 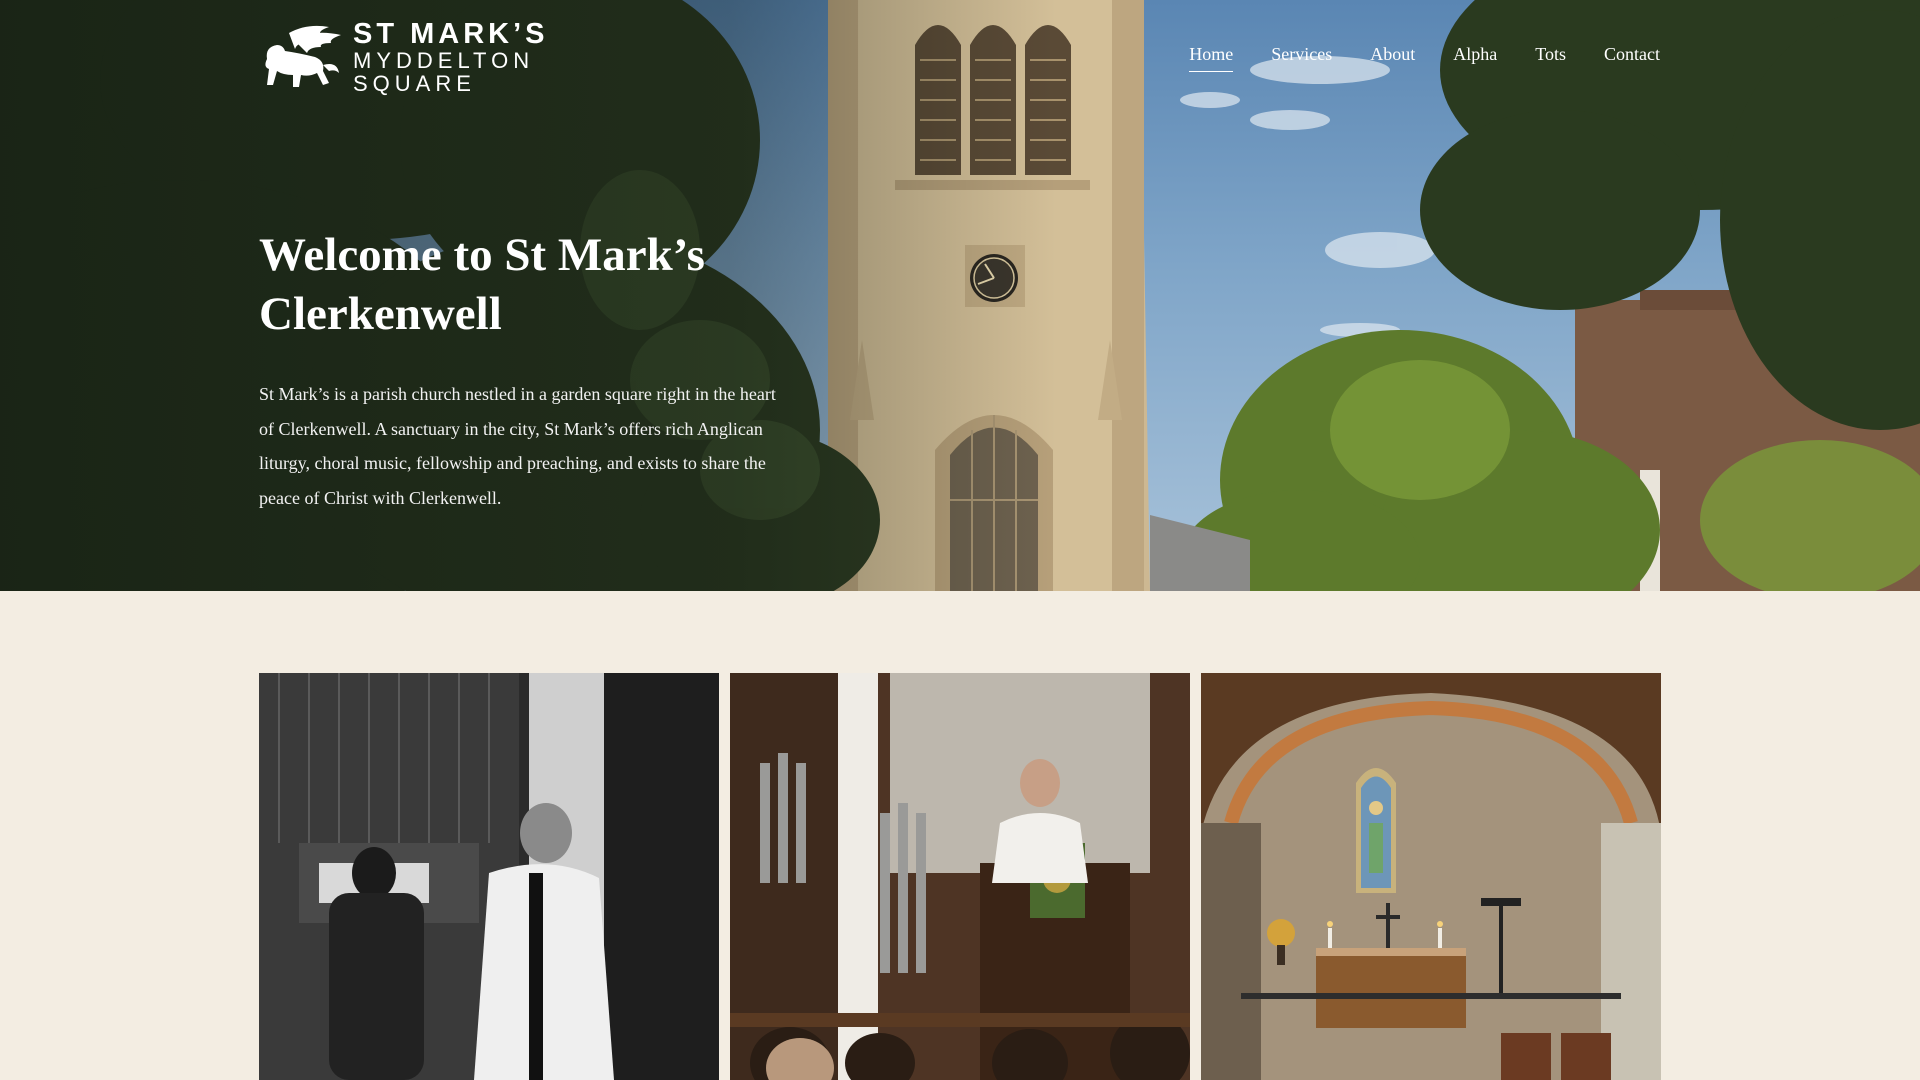 I want to click on pulpit-preaching-image, so click(x=960, y=876).